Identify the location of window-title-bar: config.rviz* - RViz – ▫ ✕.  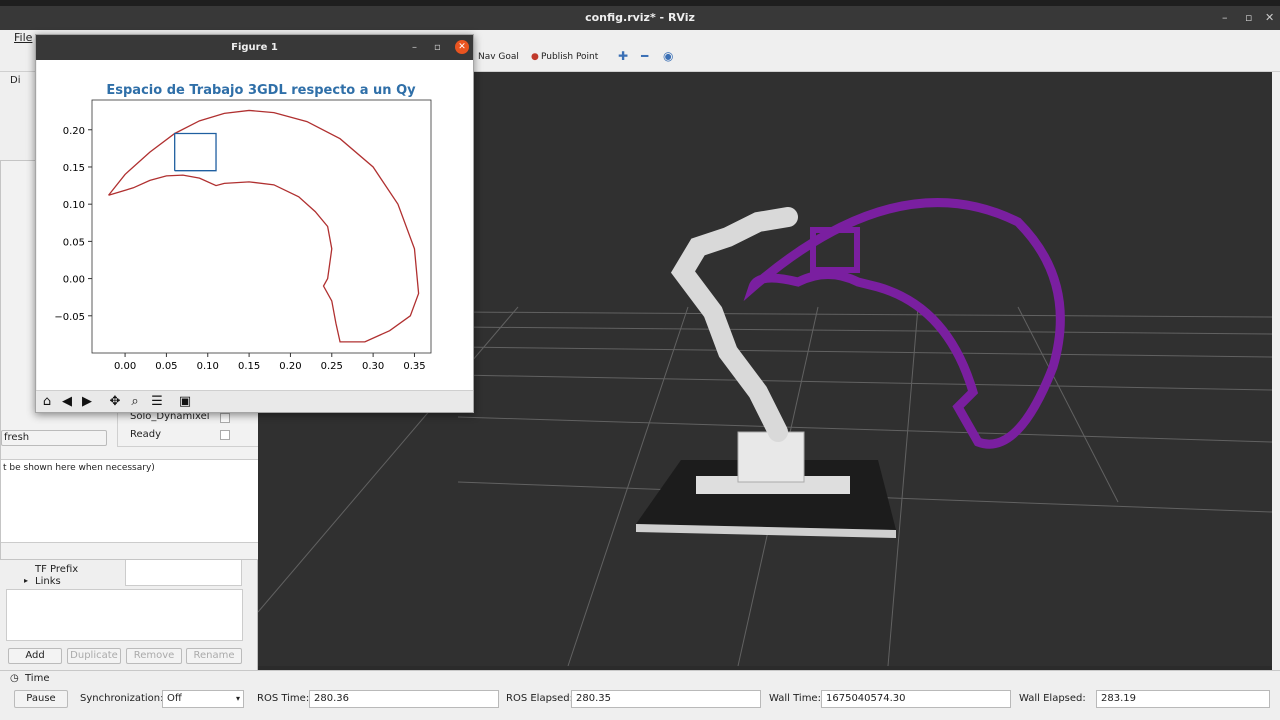
(640, 18).